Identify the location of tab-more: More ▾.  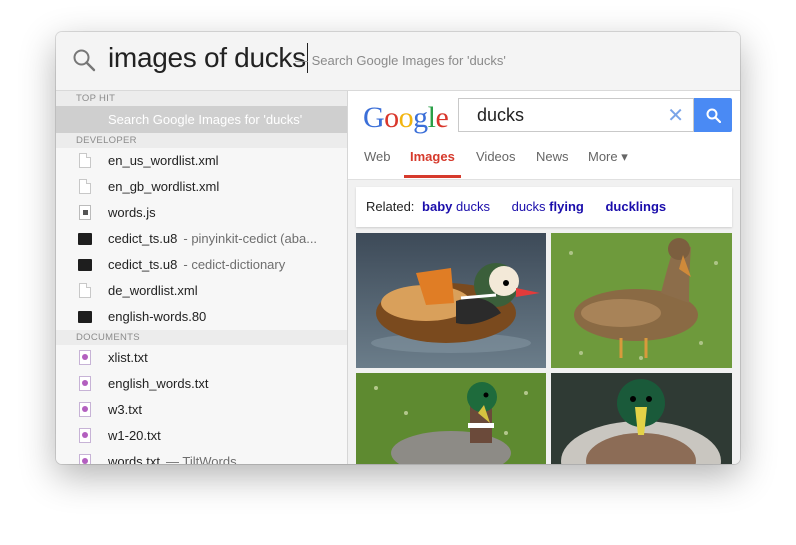
(608, 157).